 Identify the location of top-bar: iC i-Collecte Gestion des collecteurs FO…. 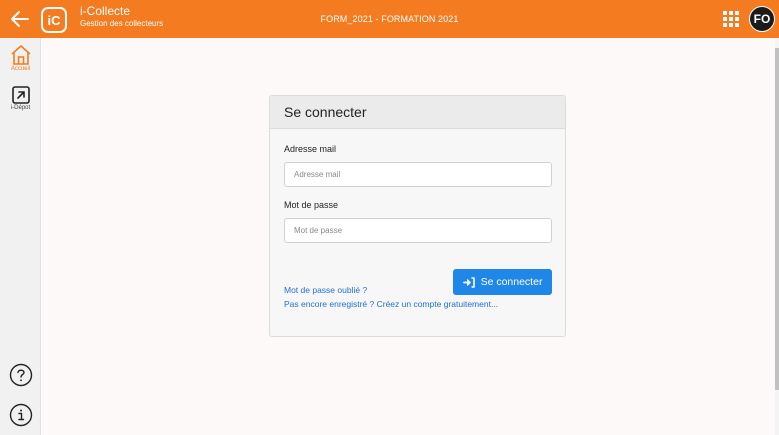
(389, 19).